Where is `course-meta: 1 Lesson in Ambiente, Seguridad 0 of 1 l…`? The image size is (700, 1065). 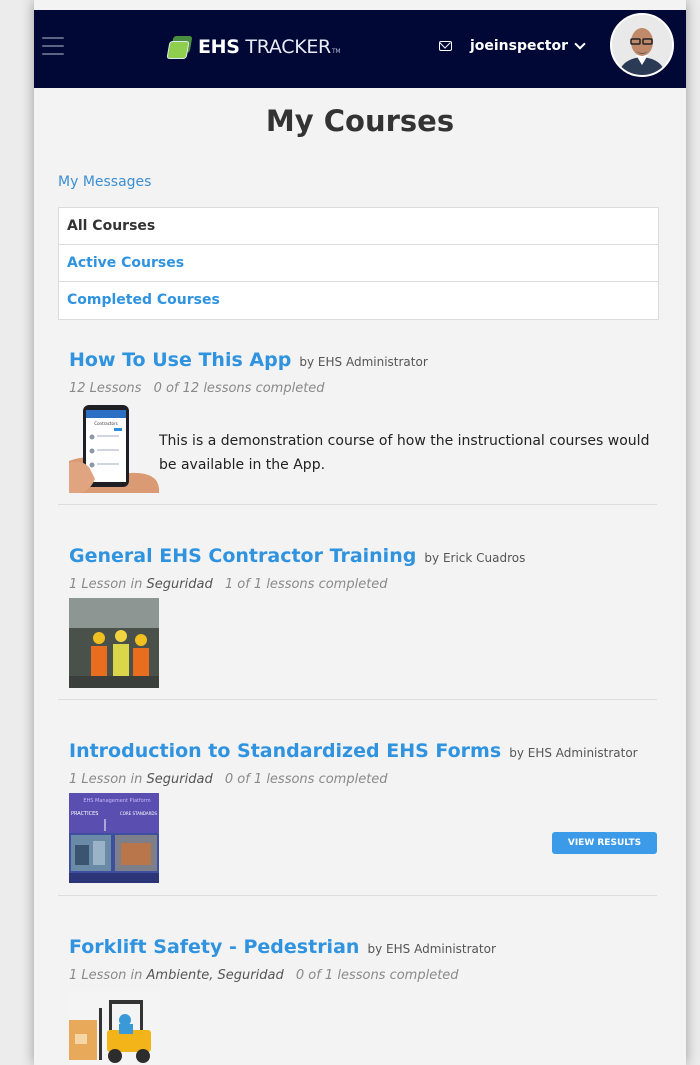
course-meta: 1 Lesson in Ambiente, Seguridad 0 of 1 l… is located at coordinates (264, 975).